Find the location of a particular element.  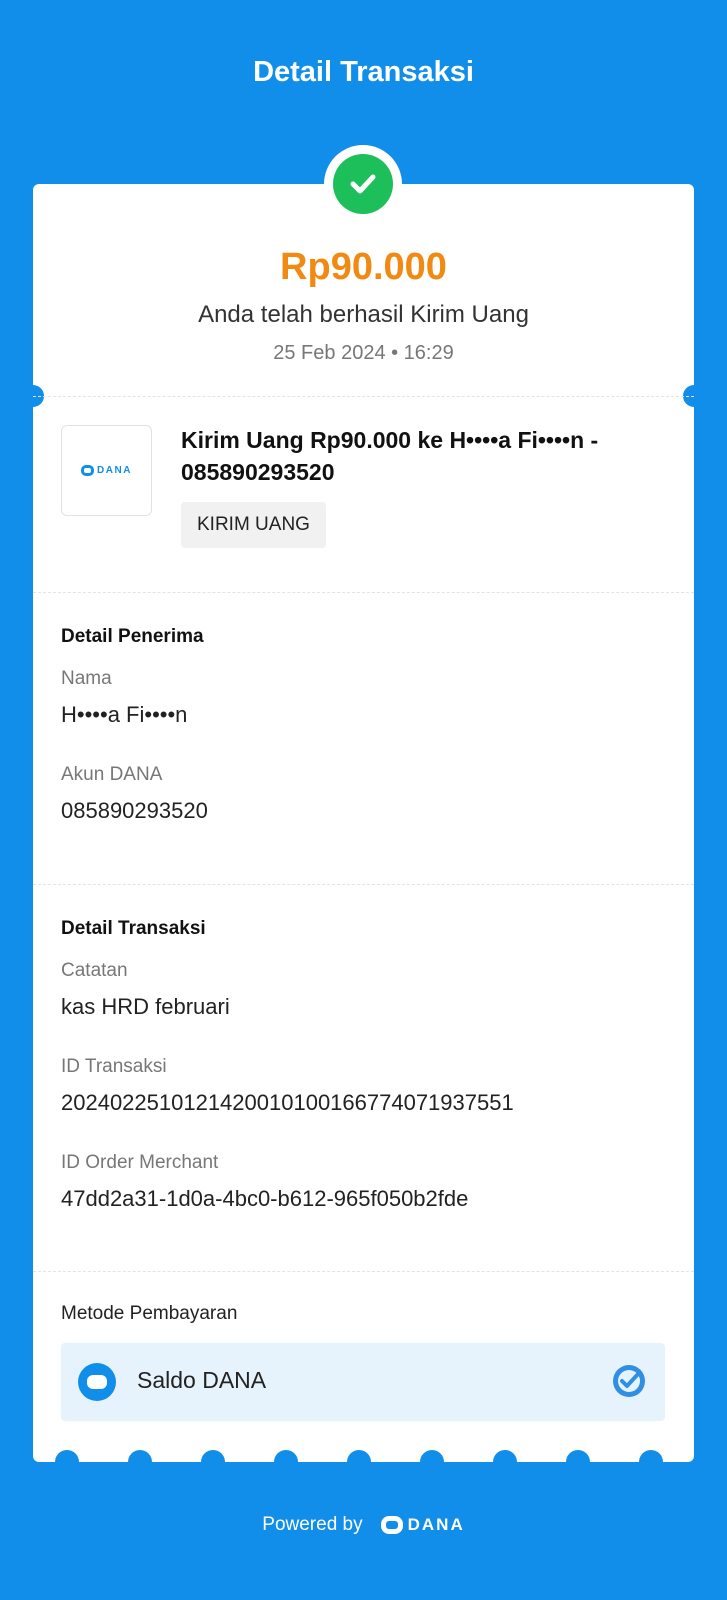

merchant-logo: DANA is located at coordinates (106, 470).